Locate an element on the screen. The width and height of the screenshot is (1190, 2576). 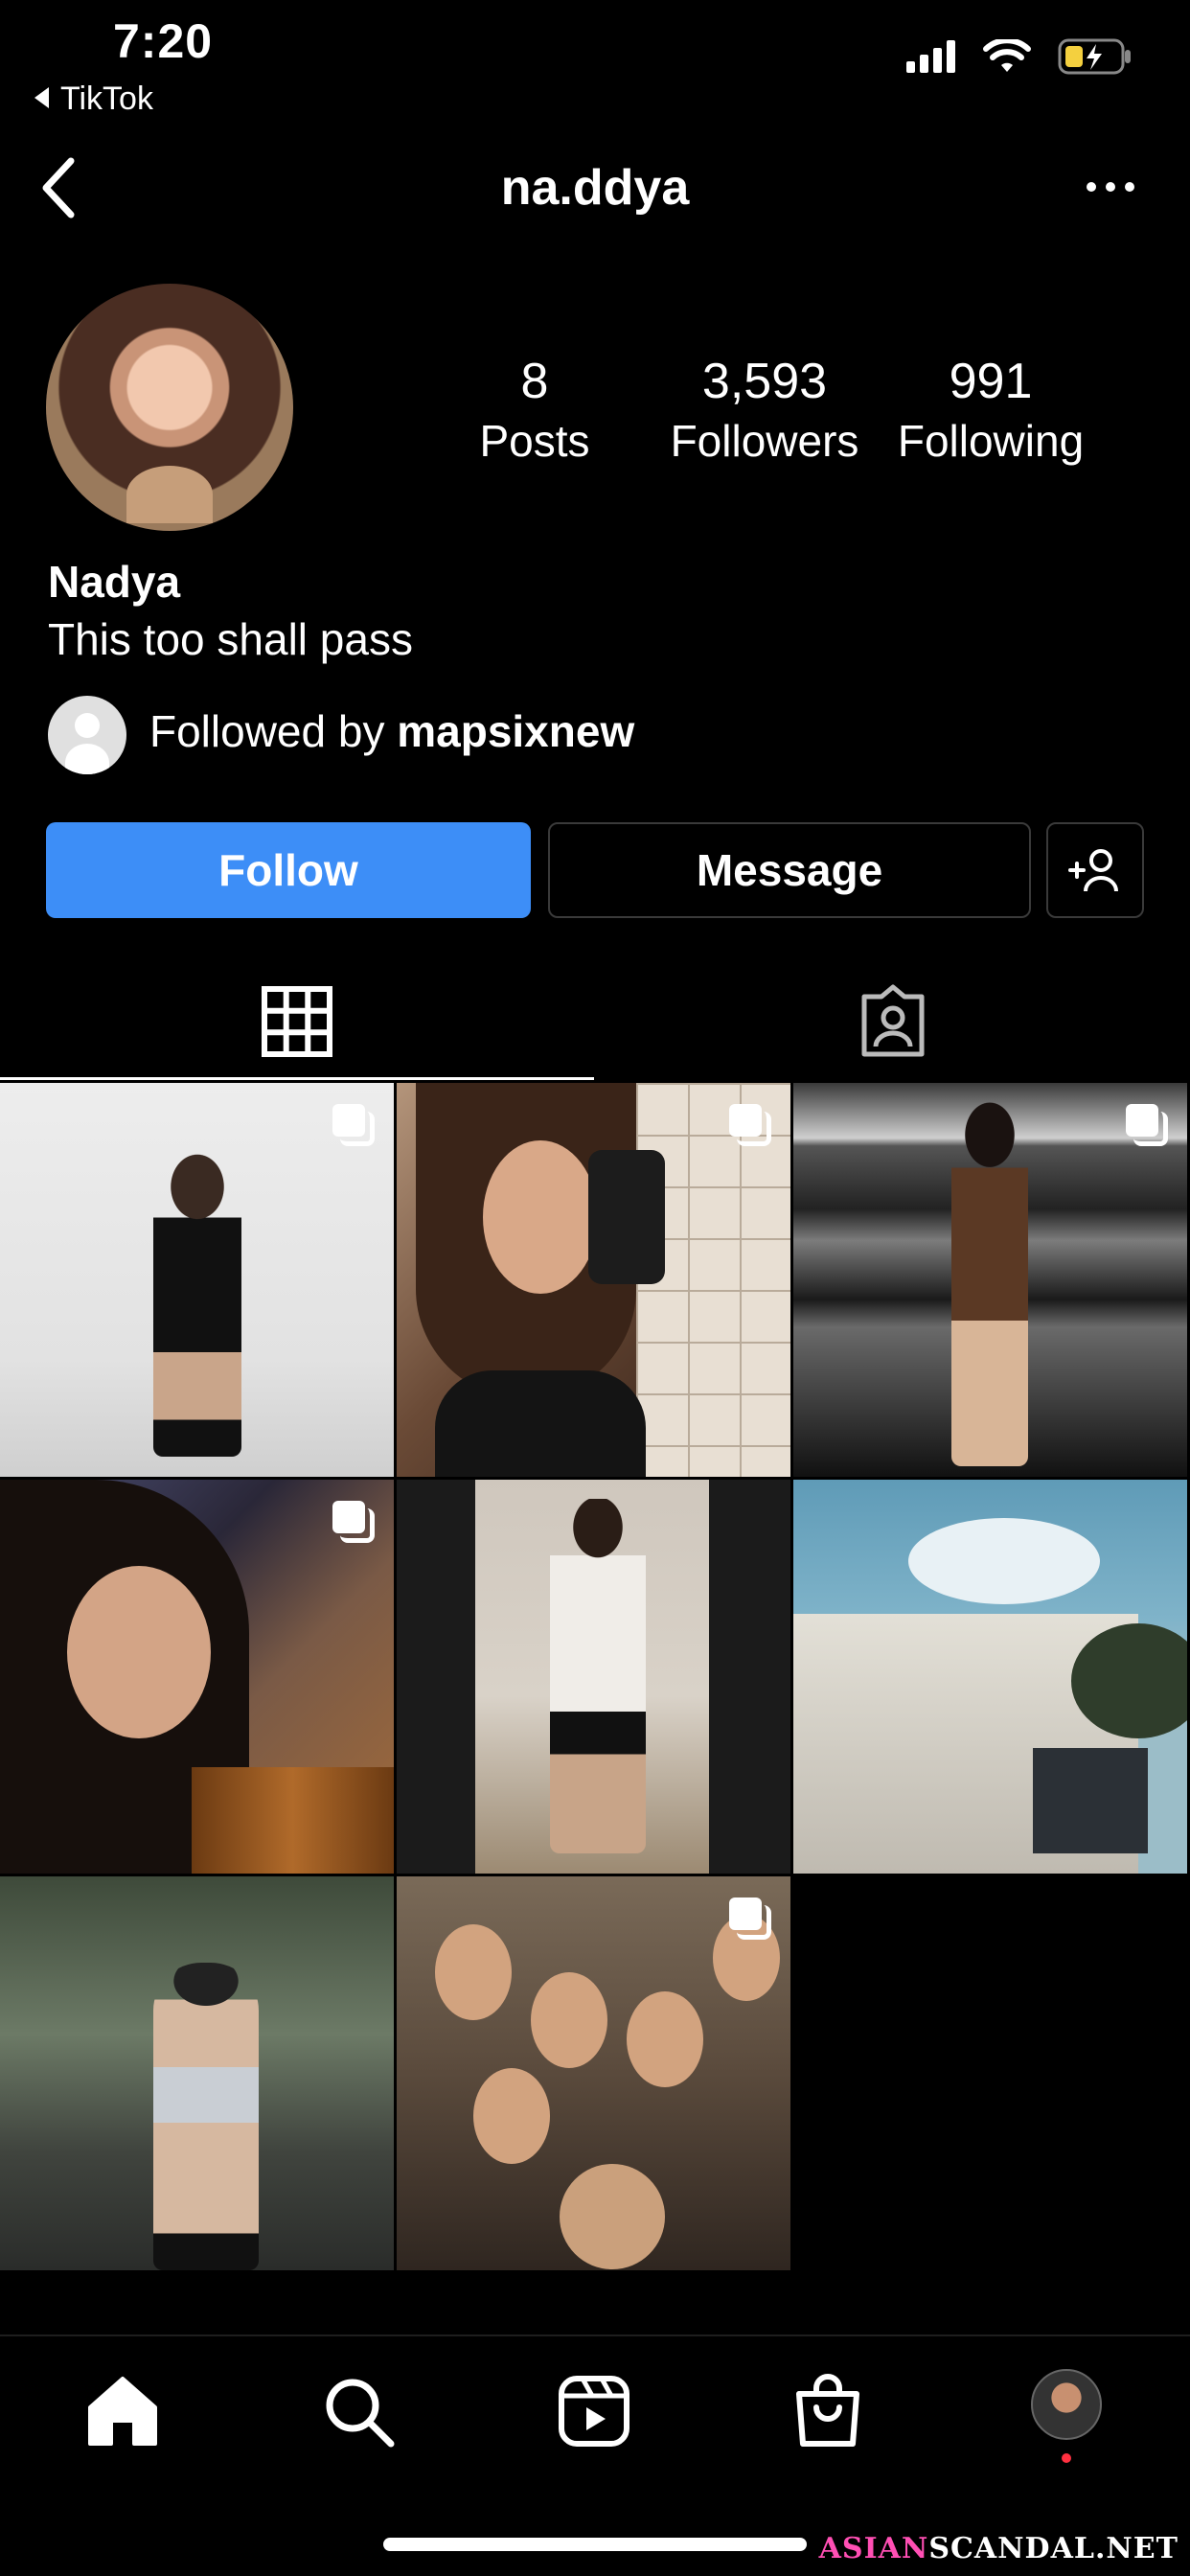
wifi-icon is located at coordinates (1007, 55).